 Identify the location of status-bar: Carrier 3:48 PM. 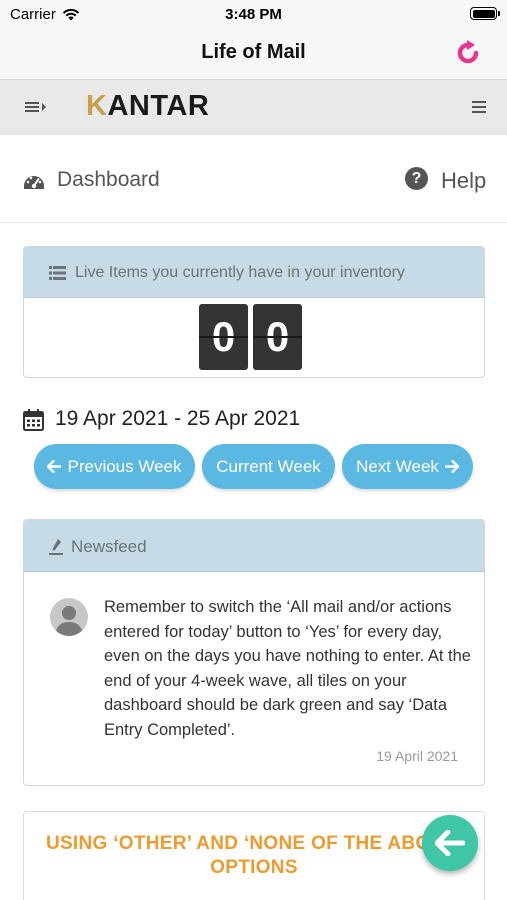
(253, 14).